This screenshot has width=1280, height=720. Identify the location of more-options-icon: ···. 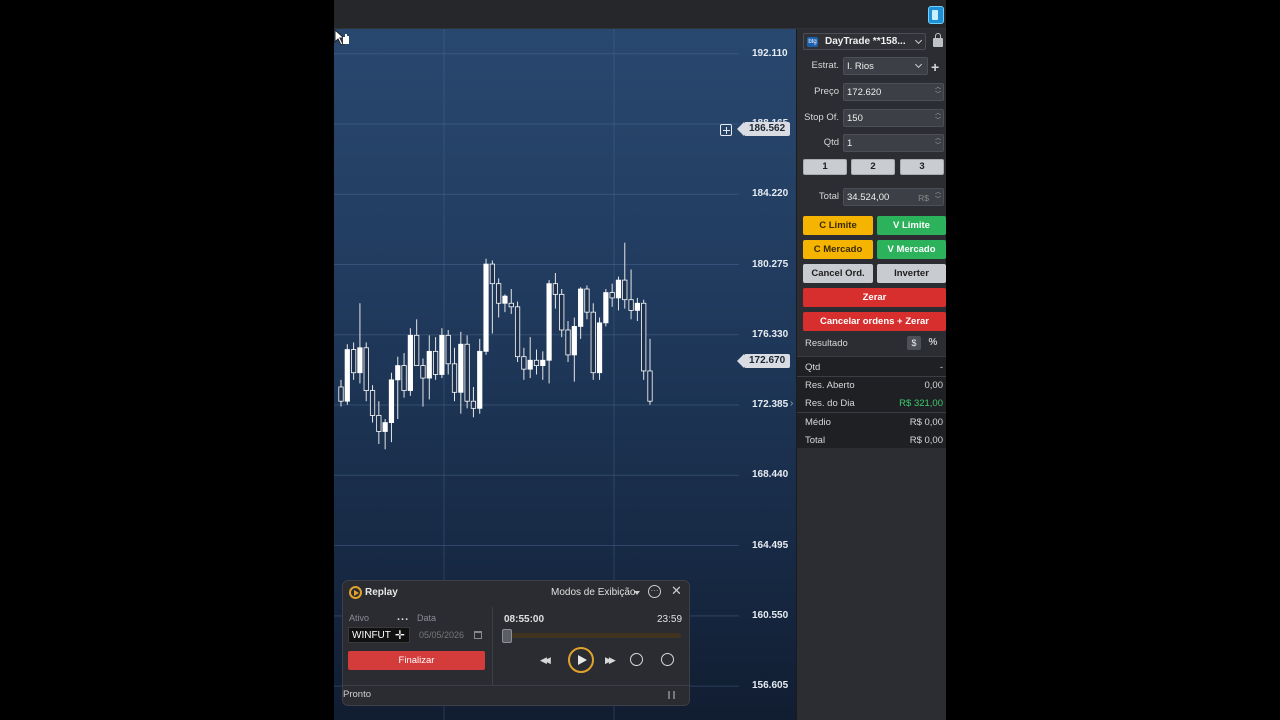
(654, 591).